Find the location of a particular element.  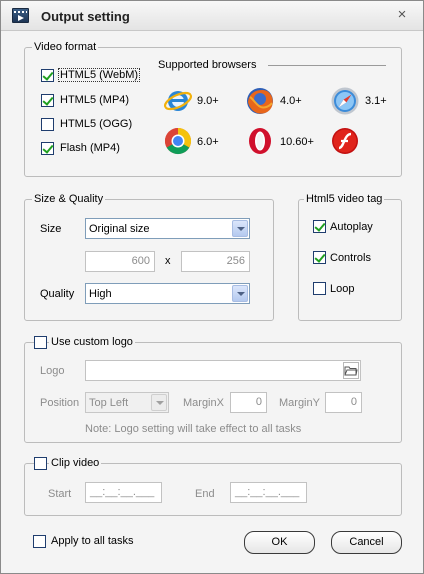

browsers-divider is located at coordinates (327, 65).